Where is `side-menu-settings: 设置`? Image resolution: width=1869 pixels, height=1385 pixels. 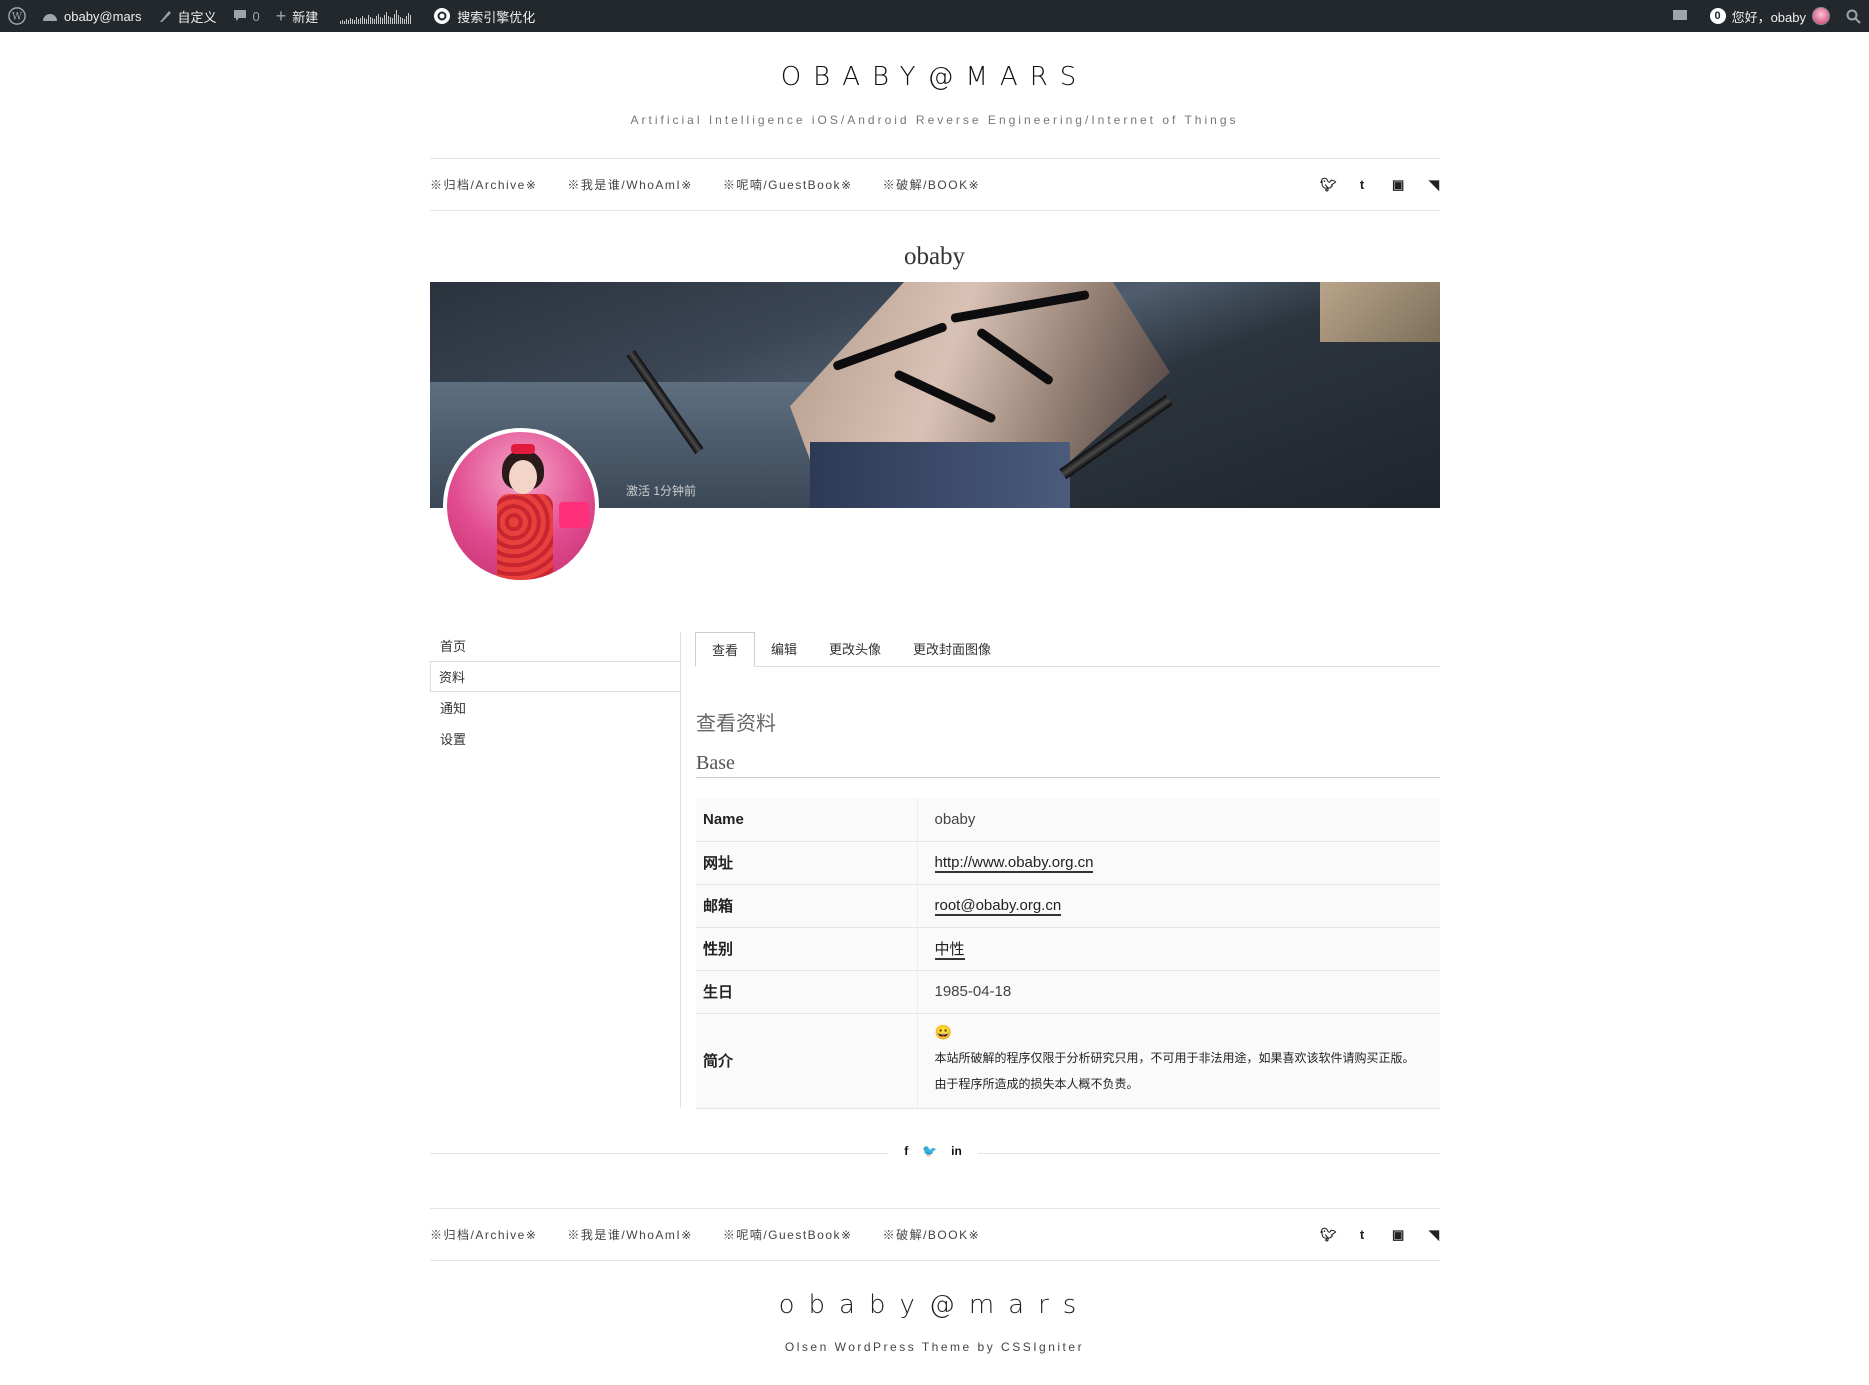 side-menu-settings: 设置 is located at coordinates (555, 738).